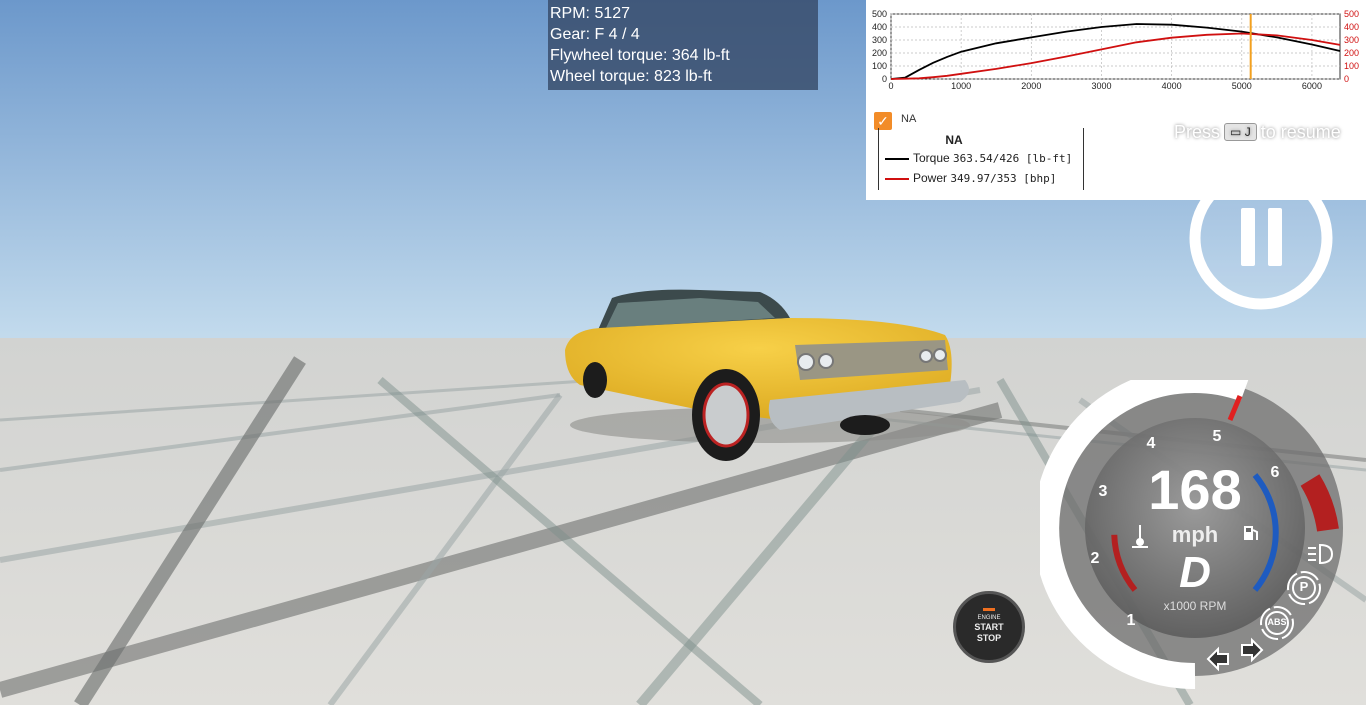 This screenshot has height=710, width=1366. Describe the element at coordinates (1195, 572) in the screenshot. I see `gear-indicator: D` at that location.